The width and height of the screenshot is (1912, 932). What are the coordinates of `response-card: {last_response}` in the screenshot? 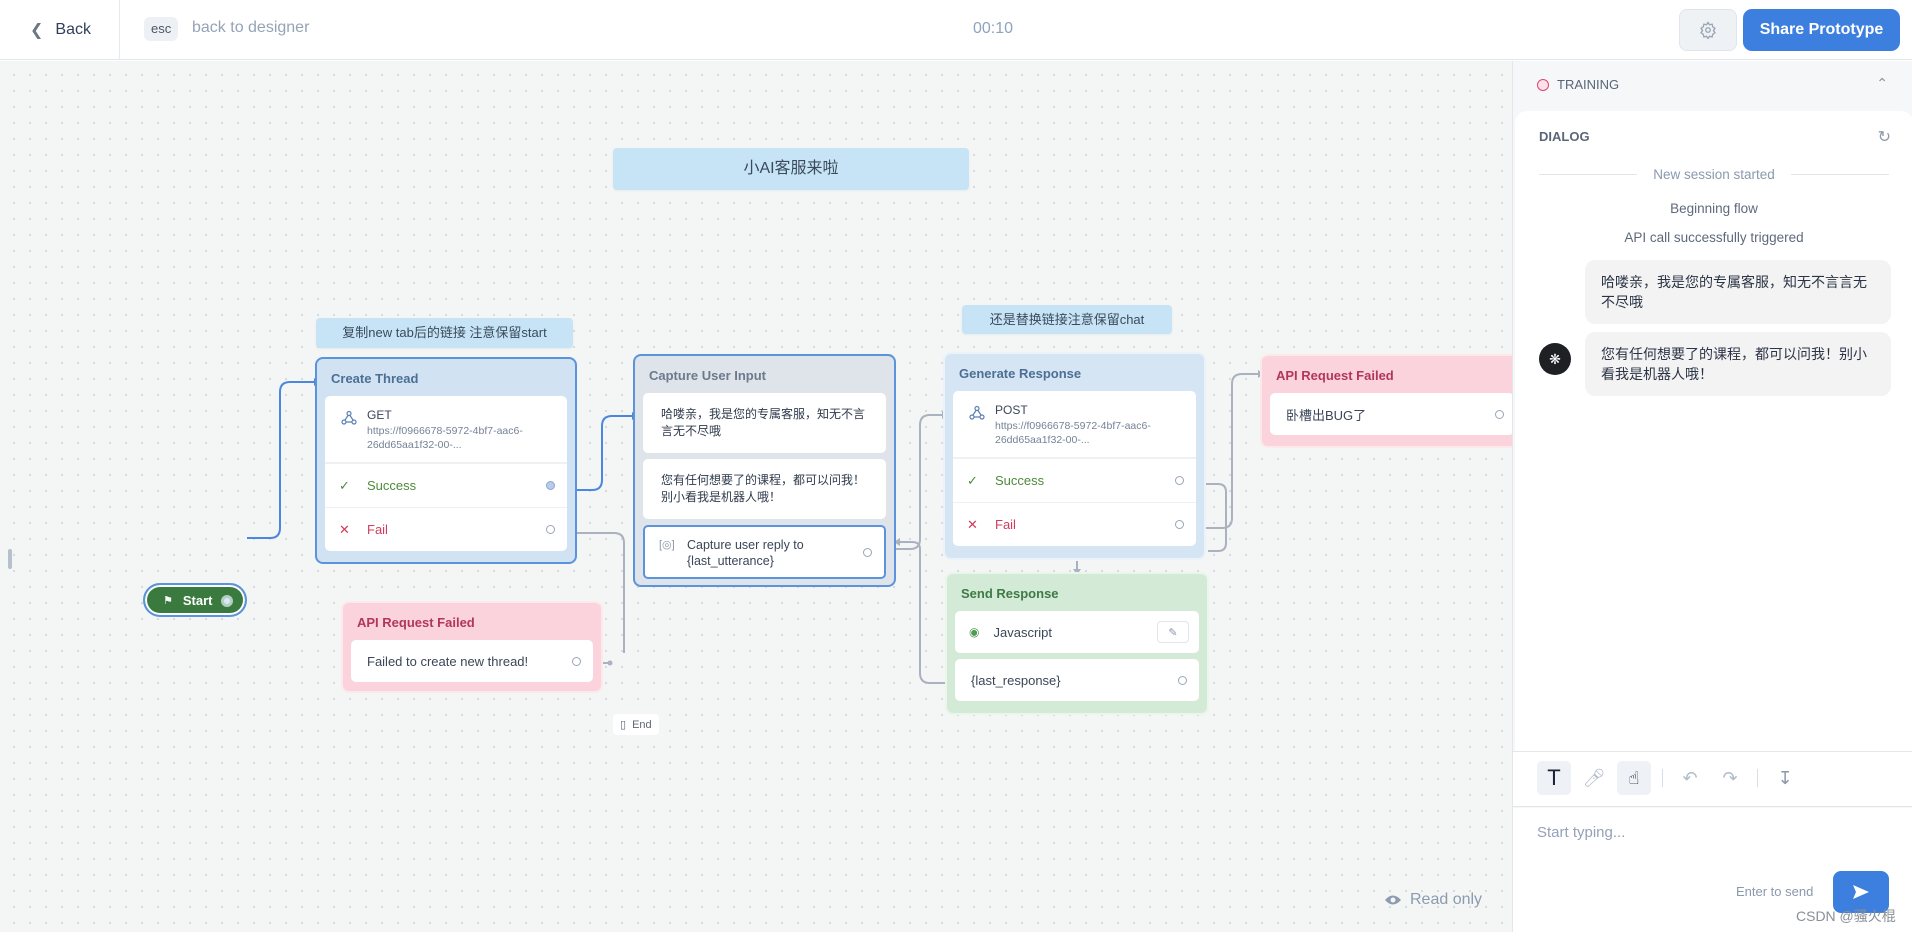 It's located at (1077, 680).